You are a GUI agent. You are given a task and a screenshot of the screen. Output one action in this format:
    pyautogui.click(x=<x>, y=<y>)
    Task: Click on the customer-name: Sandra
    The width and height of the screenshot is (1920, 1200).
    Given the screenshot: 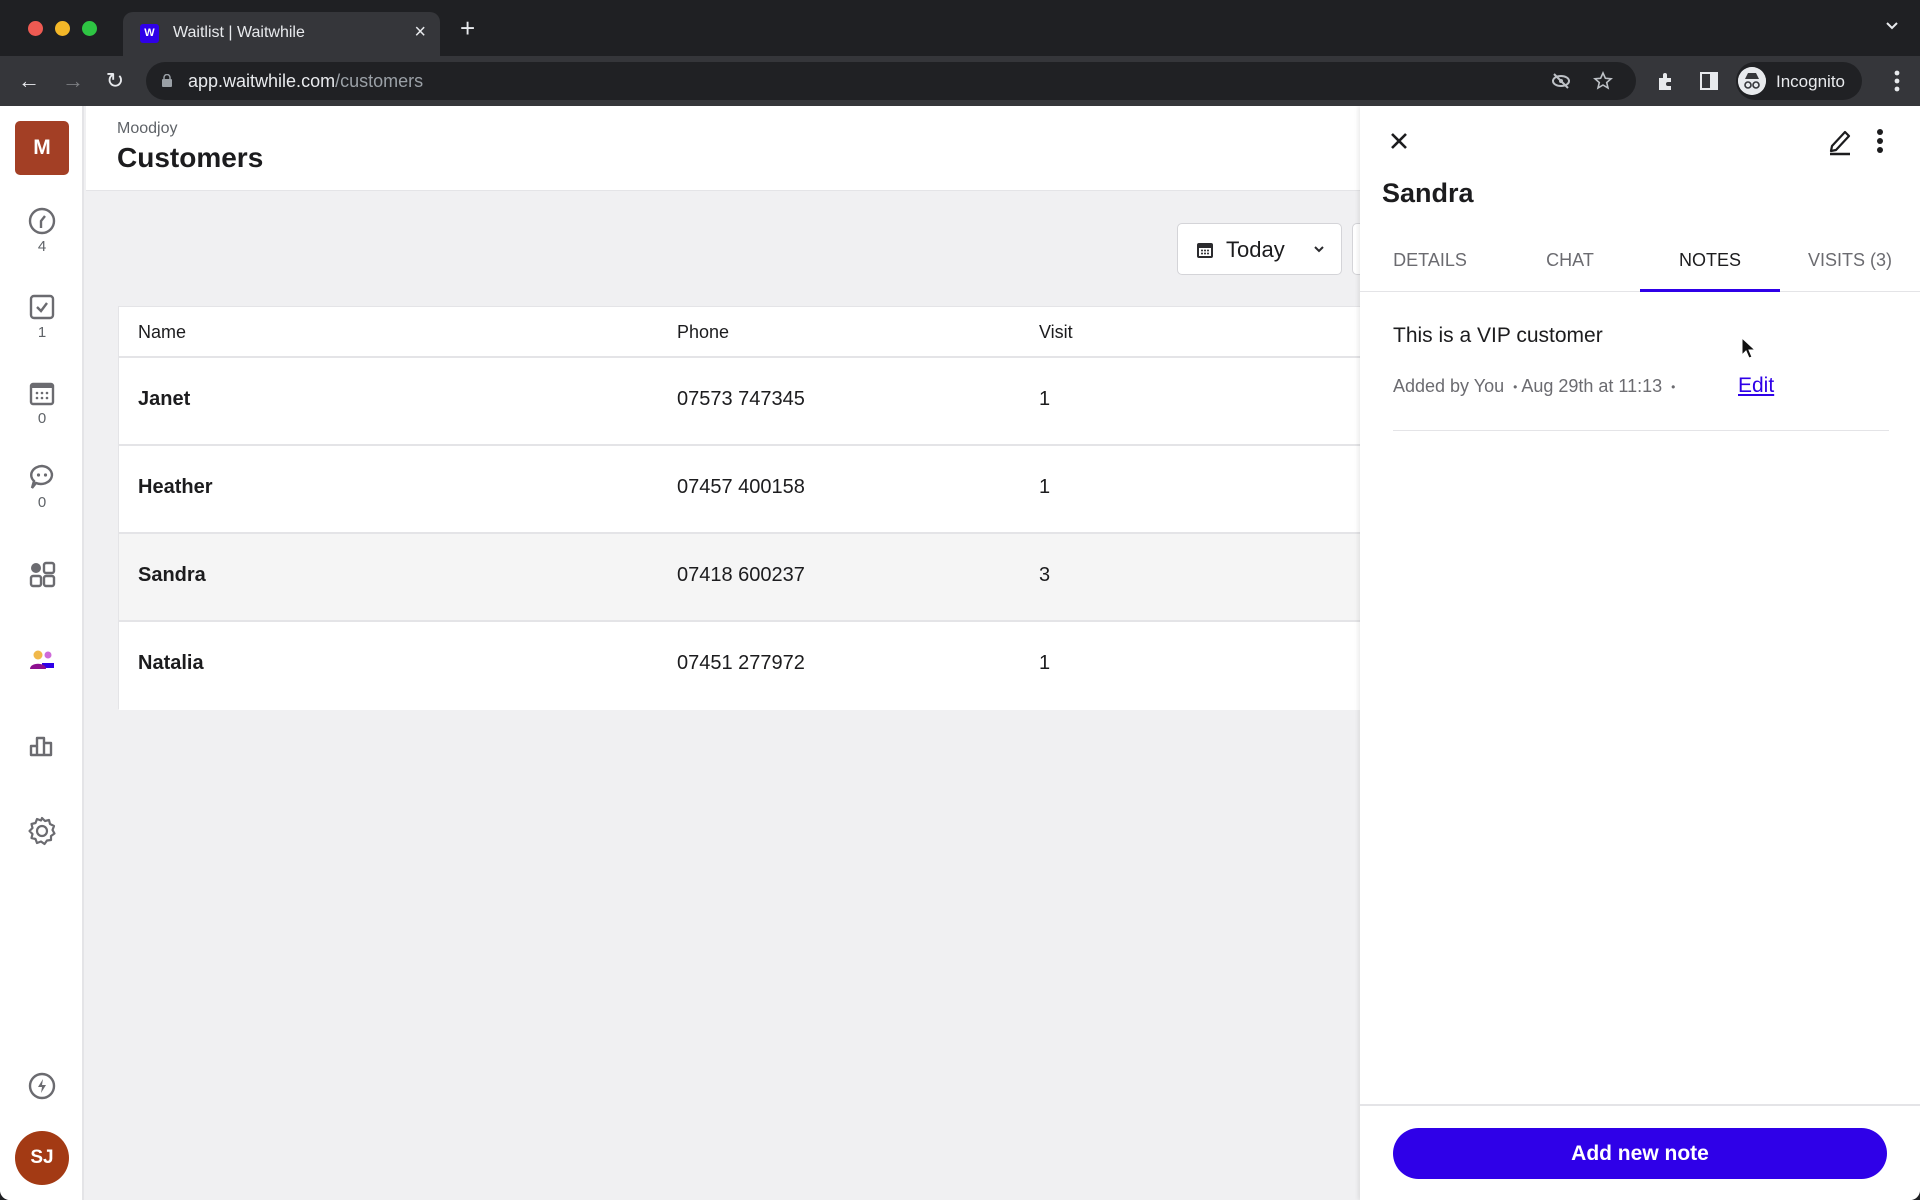 What is the action you would take?
    pyautogui.click(x=172, y=575)
    